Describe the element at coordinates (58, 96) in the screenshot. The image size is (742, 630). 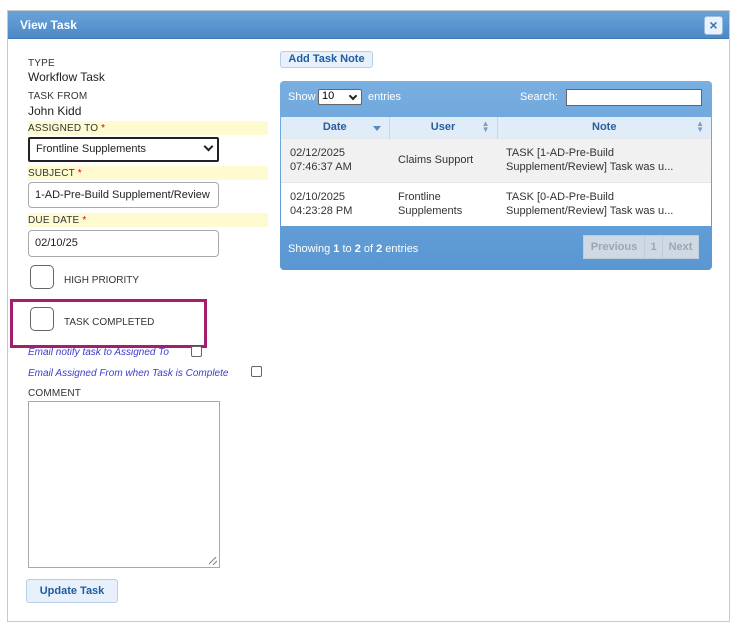
I see `task-from-label: TASK FROM` at that location.